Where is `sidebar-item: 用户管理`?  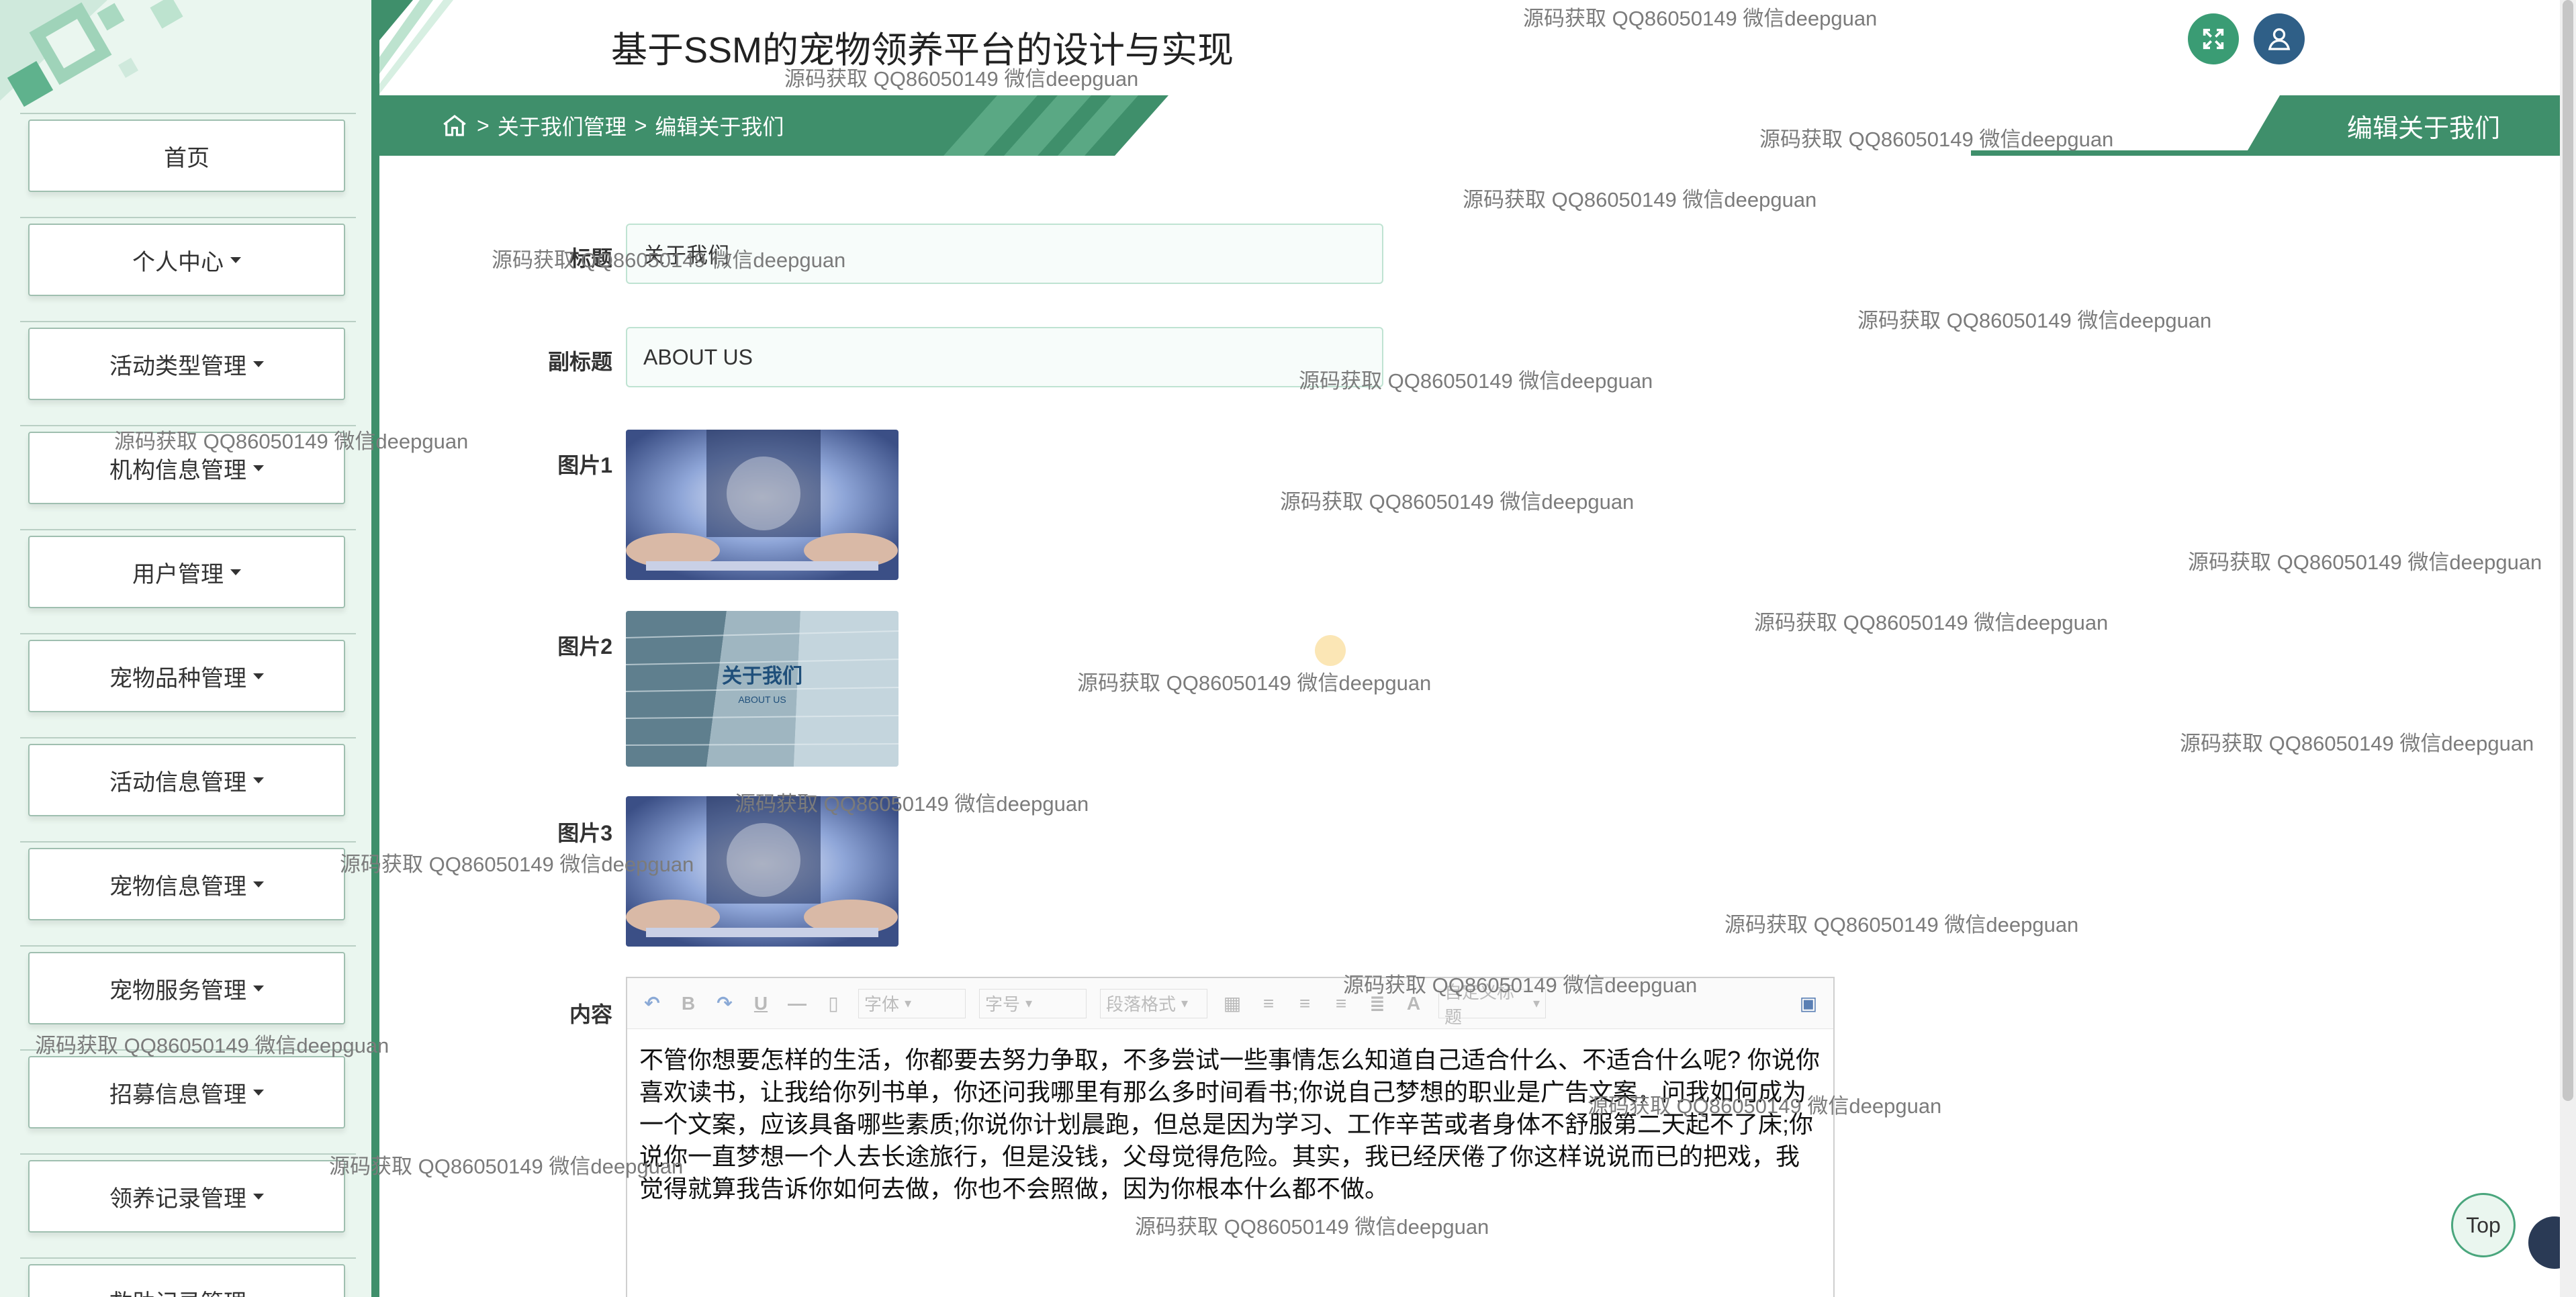
sidebar-item: 用户管理 is located at coordinates (188, 568).